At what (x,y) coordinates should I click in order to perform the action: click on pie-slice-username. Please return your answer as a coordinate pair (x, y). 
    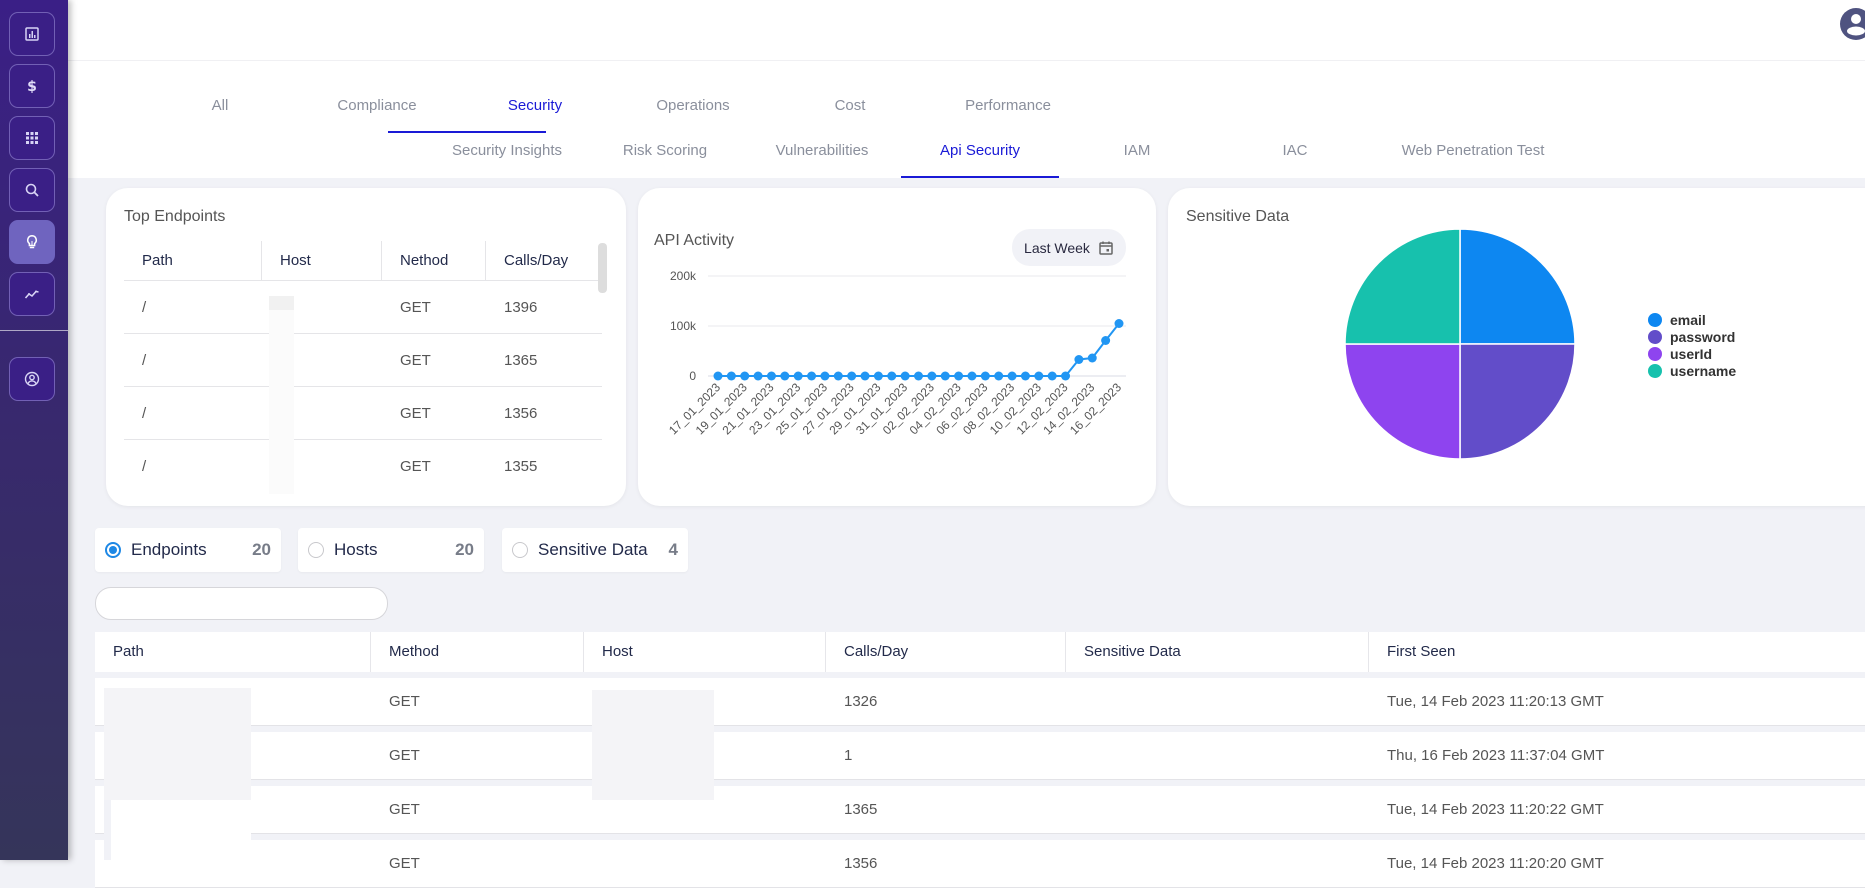
    Looking at the image, I should click on (1402, 286).